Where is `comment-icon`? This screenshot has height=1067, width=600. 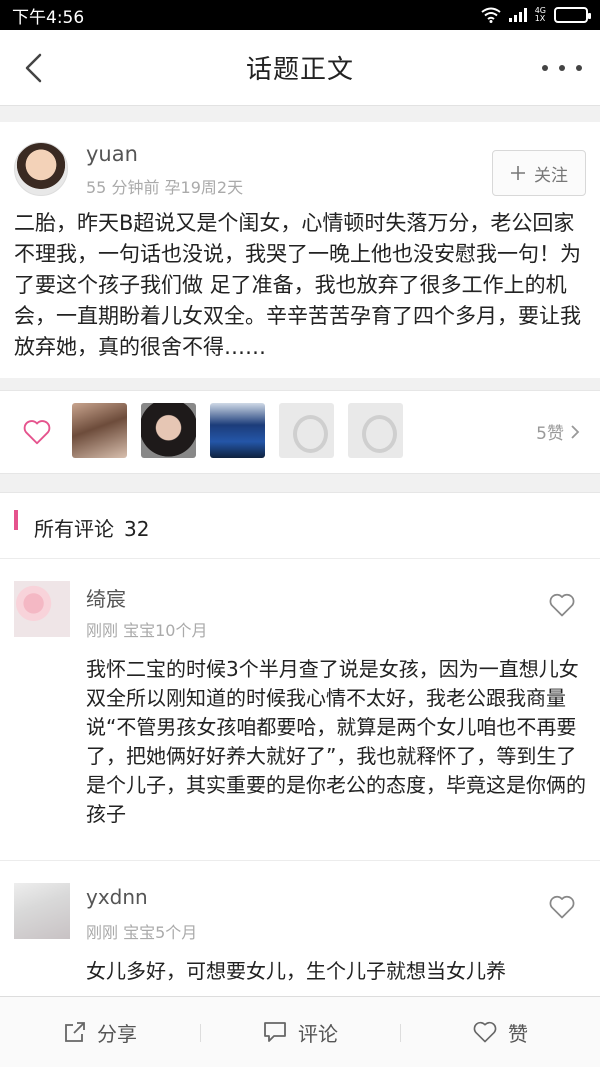
comment-icon is located at coordinates (275, 1032).